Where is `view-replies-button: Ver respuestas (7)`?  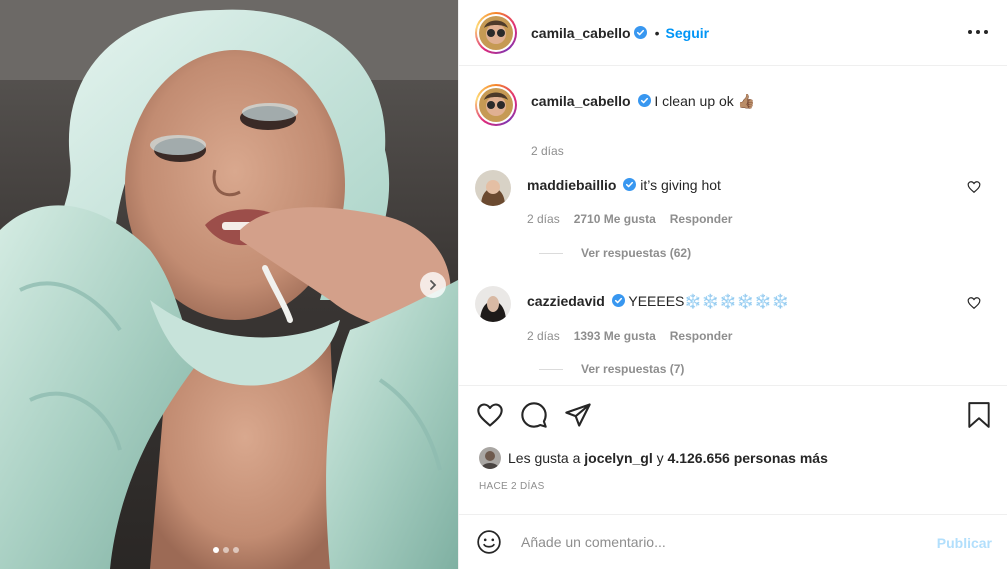
view-replies-button: Ver respuestas (7) is located at coordinates (611, 369).